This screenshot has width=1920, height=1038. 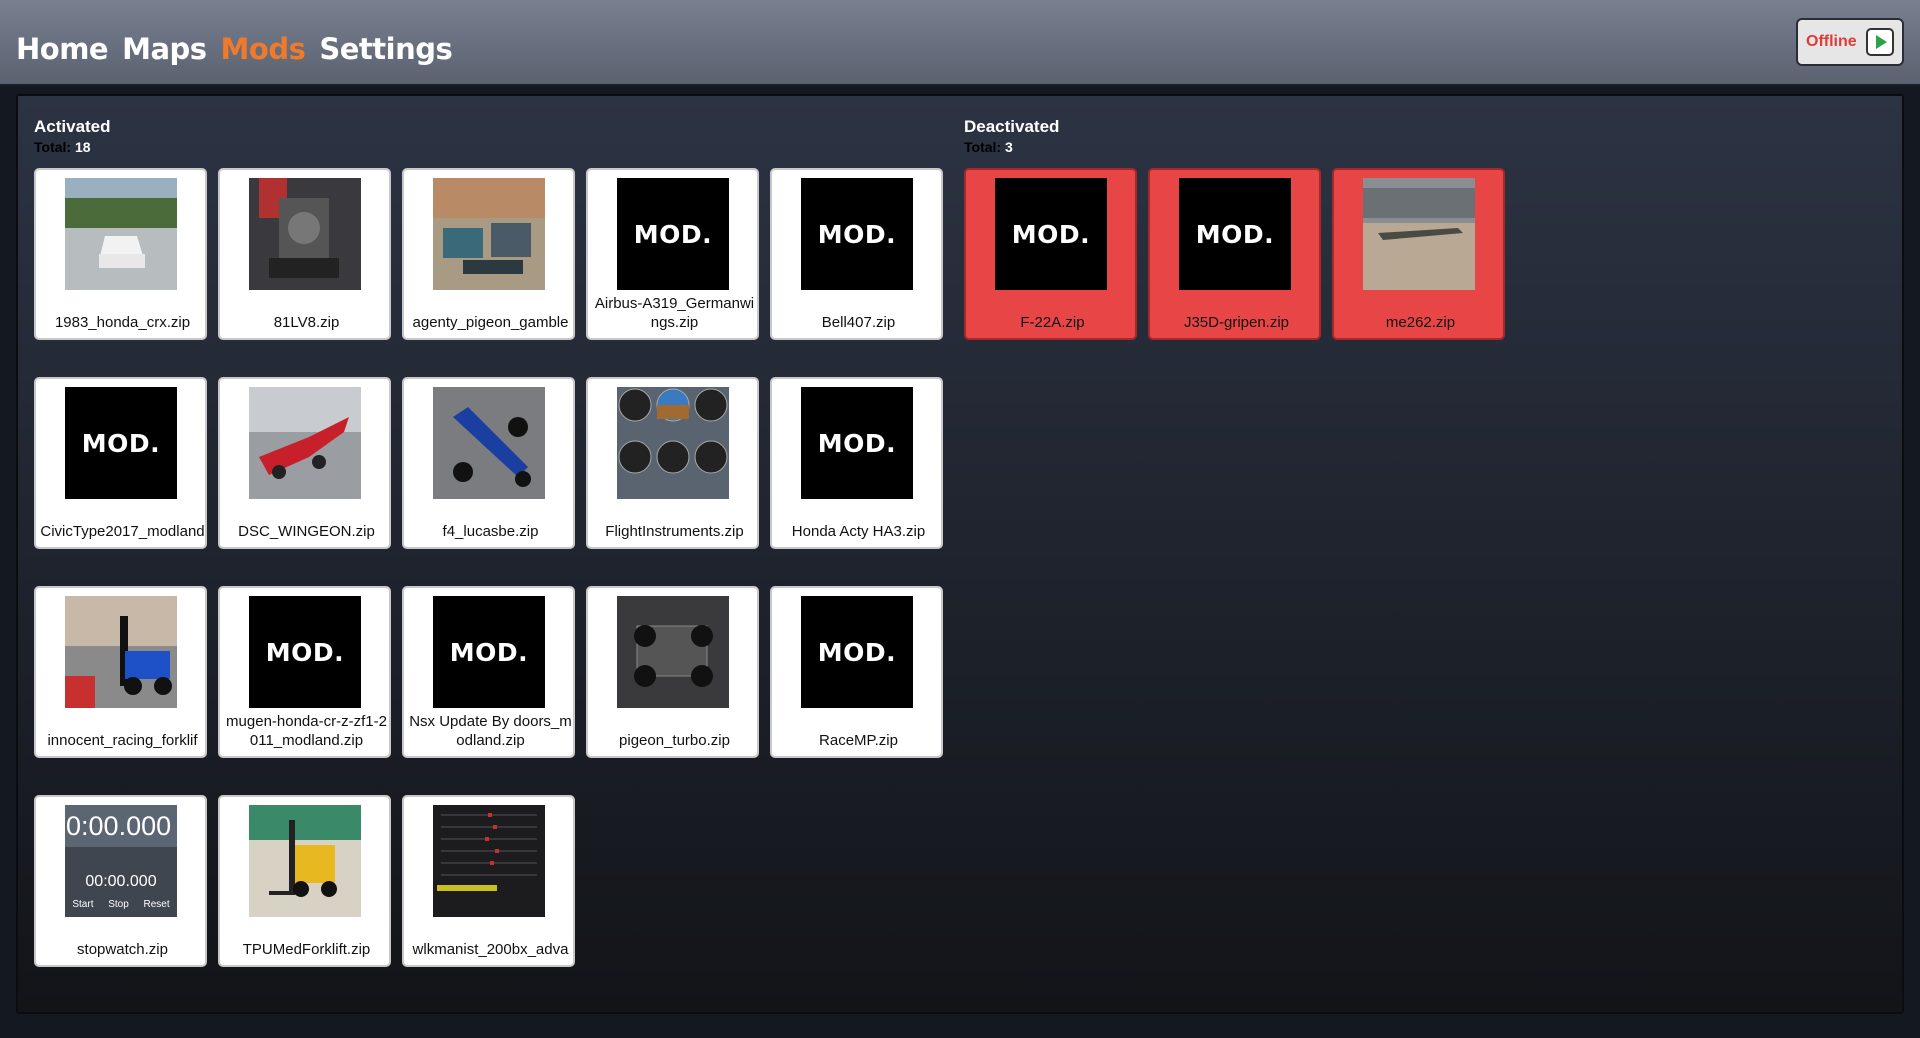 What do you see at coordinates (490, 731) in the screenshot?
I see `mod-file-name: Nsx Update By doors_modland.zip` at bounding box center [490, 731].